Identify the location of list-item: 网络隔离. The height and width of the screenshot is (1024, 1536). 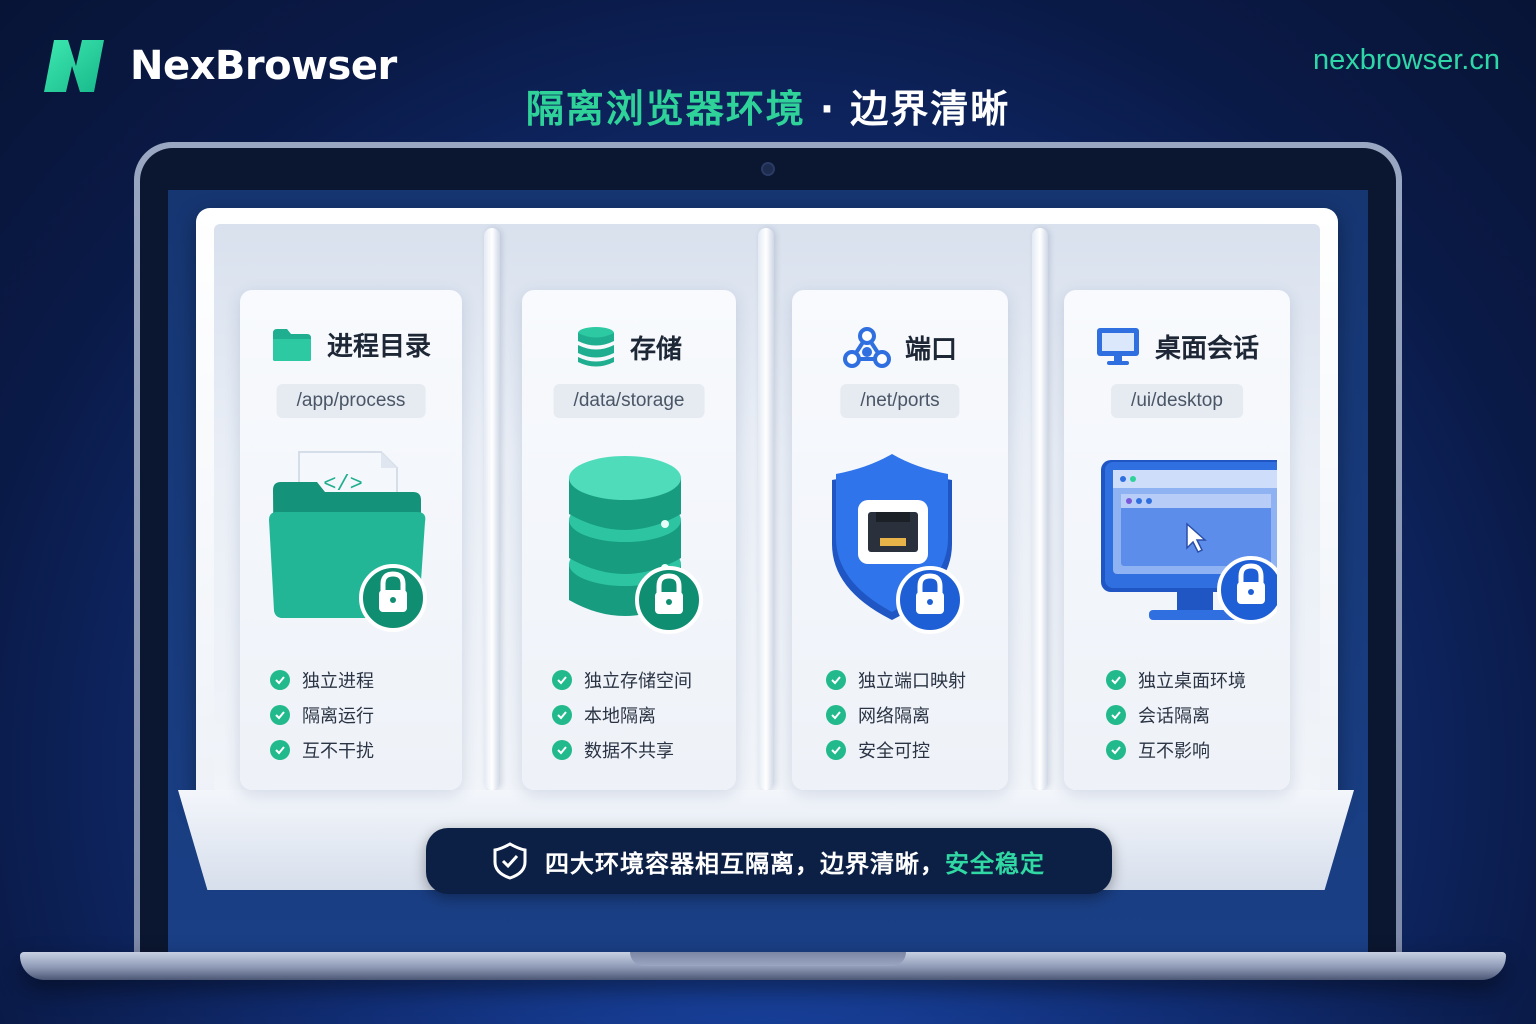
(896, 714).